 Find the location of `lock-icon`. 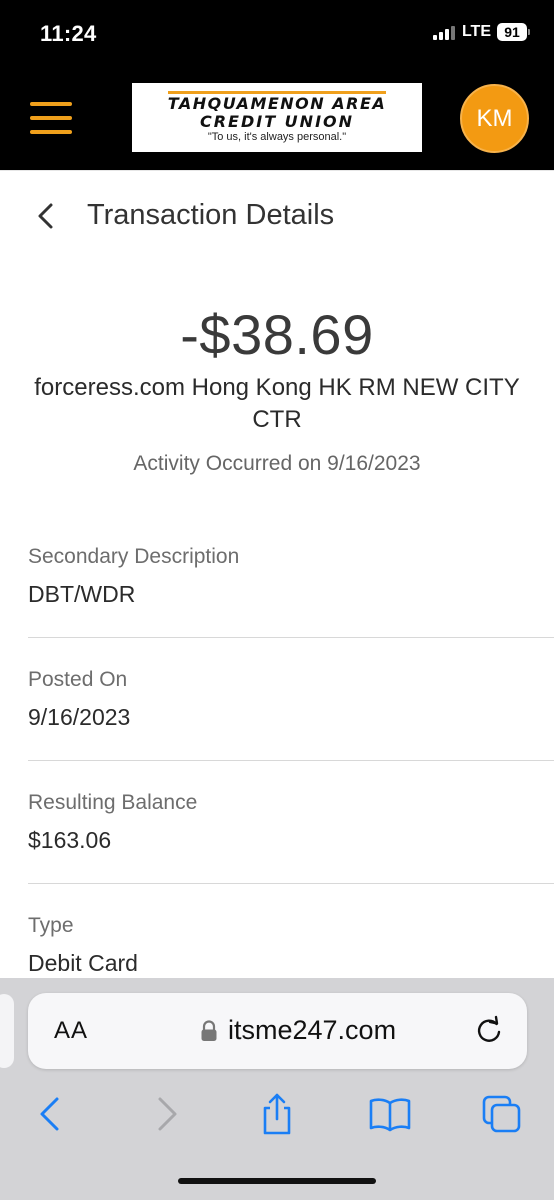

lock-icon is located at coordinates (209, 1030).